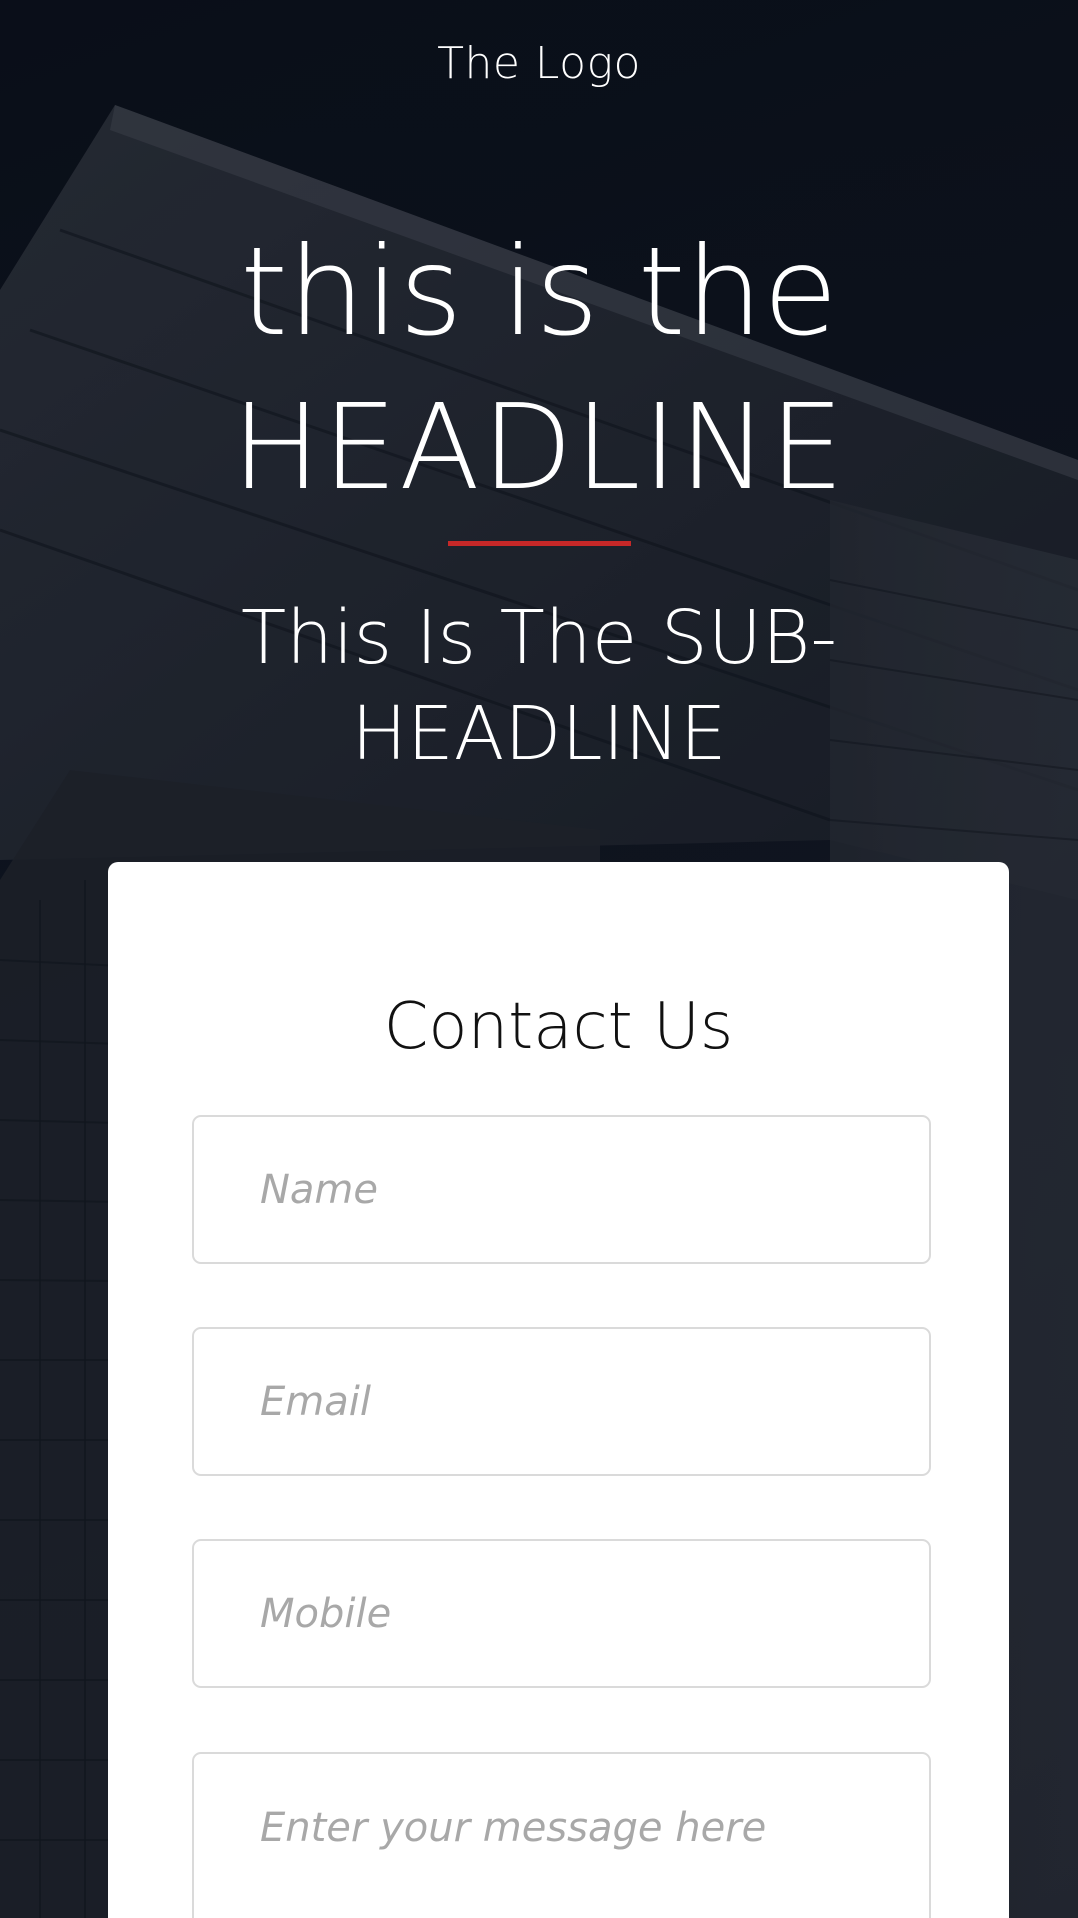 This screenshot has height=1918, width=1078. I want to click on headline-divider, so click(539, 543).